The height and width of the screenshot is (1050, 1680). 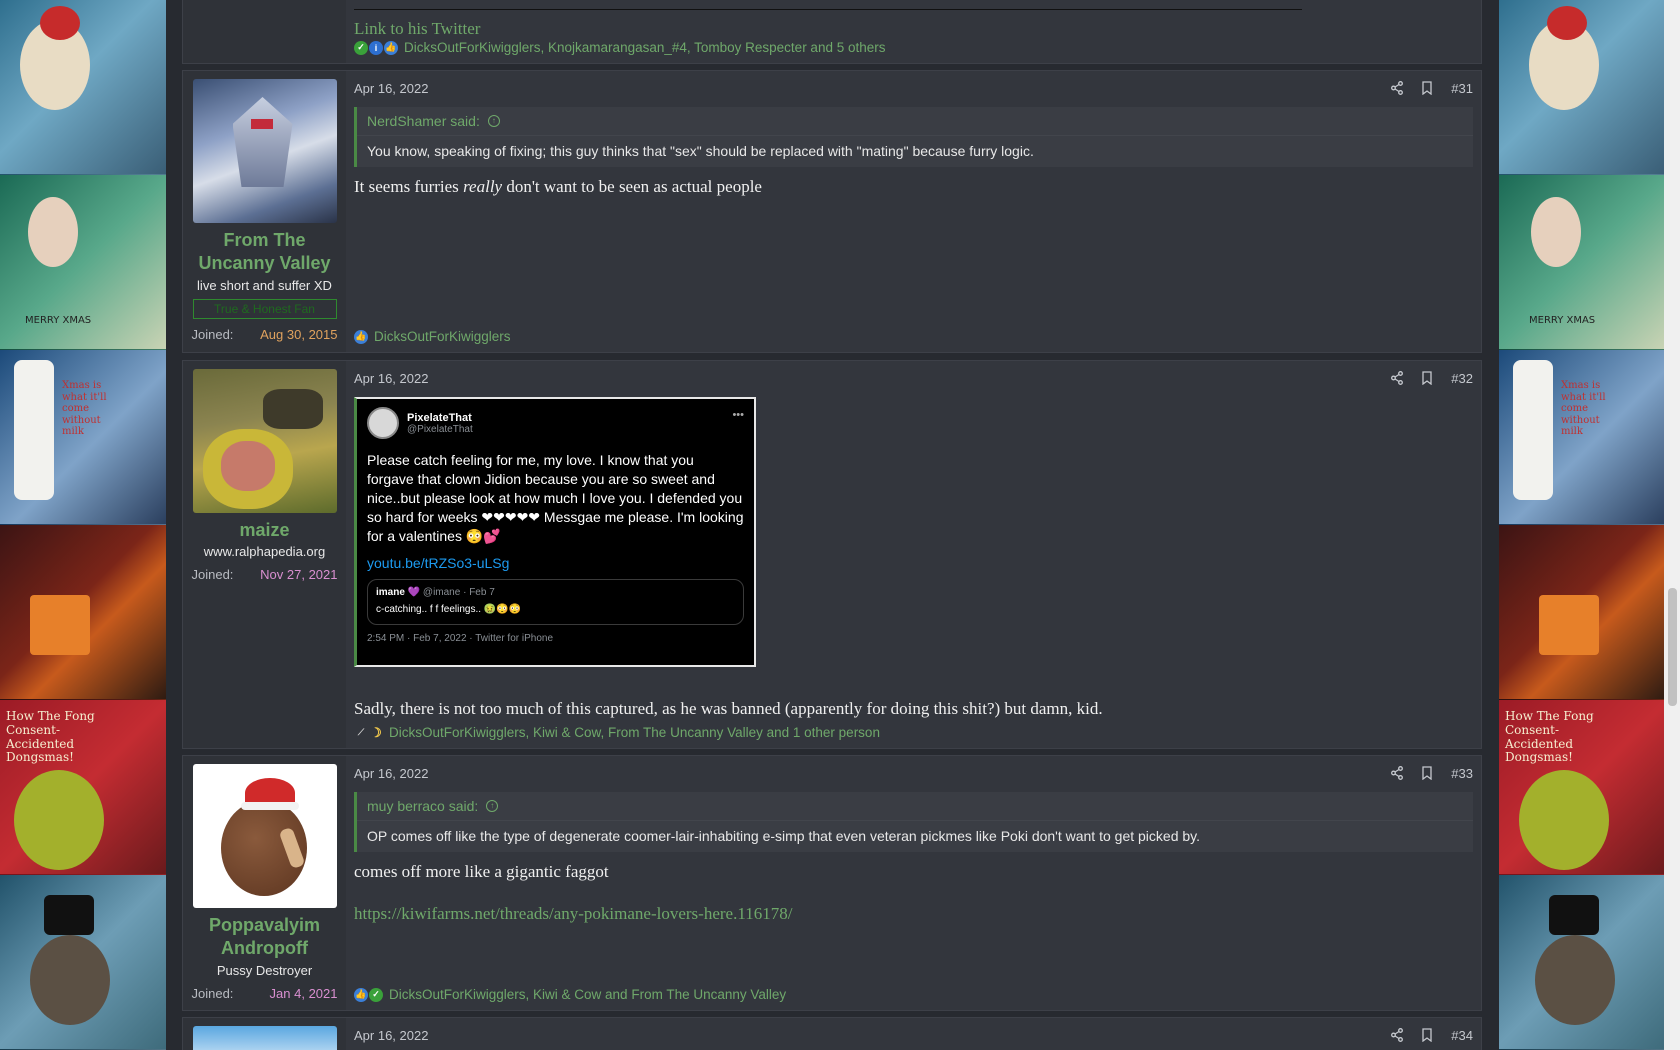 I want to click on joined-row: Joined: Nov 27, 2021, so click(x=264, y=575).